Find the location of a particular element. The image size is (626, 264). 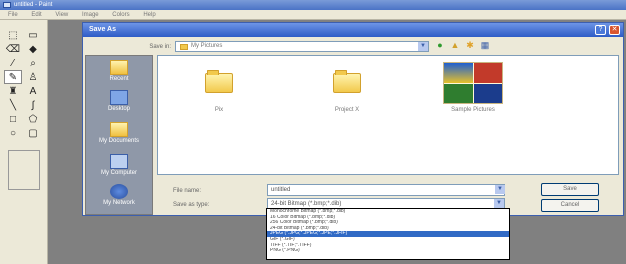

sample-pictures-icon is located at coordinates (473, 83).